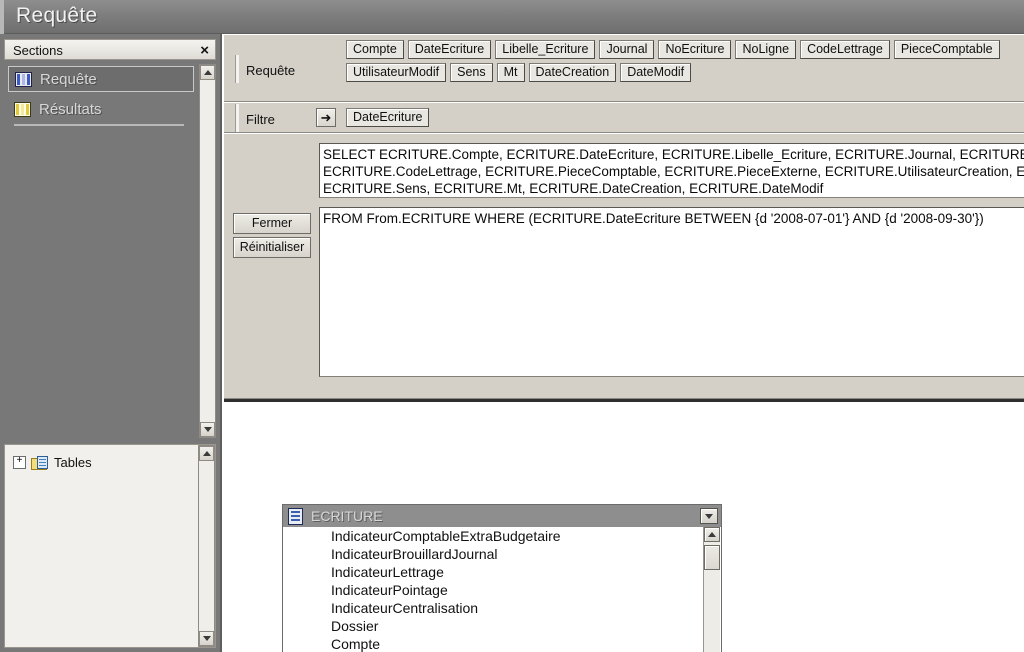 The image size is (1024, 652). I want to click on field-chip: NoEcriture, so click(695, 49).